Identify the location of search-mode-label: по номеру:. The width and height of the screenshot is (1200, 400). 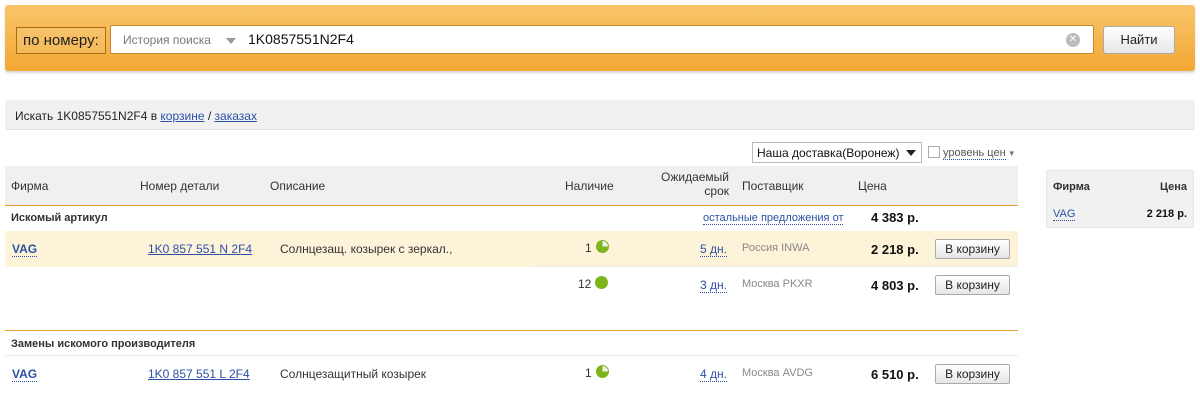
(61, 40).